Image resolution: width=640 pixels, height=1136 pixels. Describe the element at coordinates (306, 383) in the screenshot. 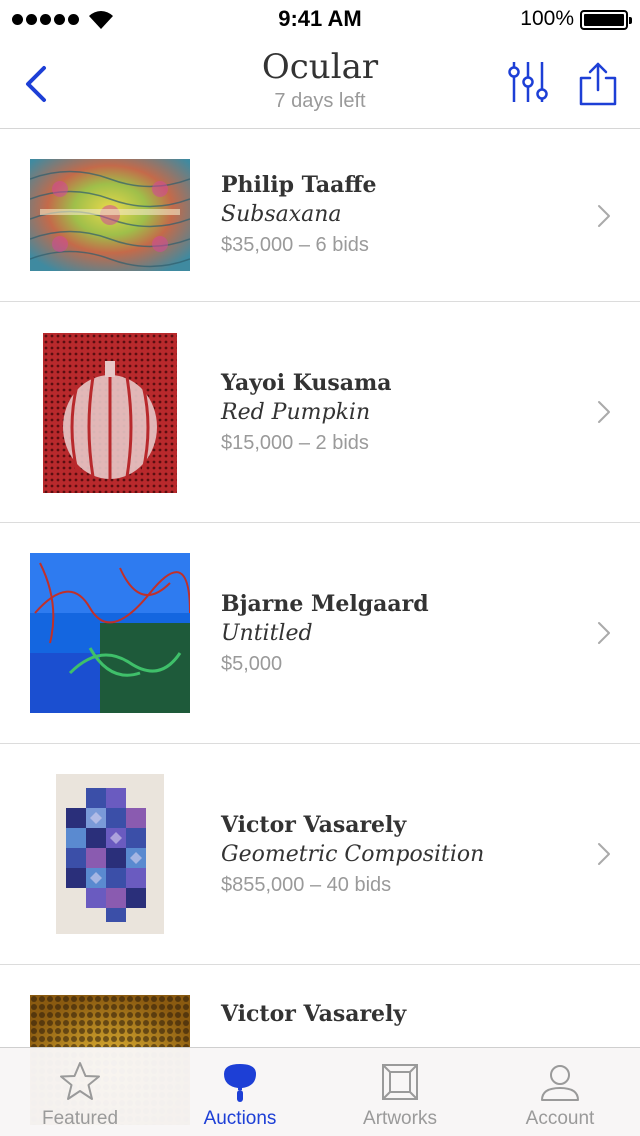

I see `lot-artist: Yayoi Kusama` at that location.